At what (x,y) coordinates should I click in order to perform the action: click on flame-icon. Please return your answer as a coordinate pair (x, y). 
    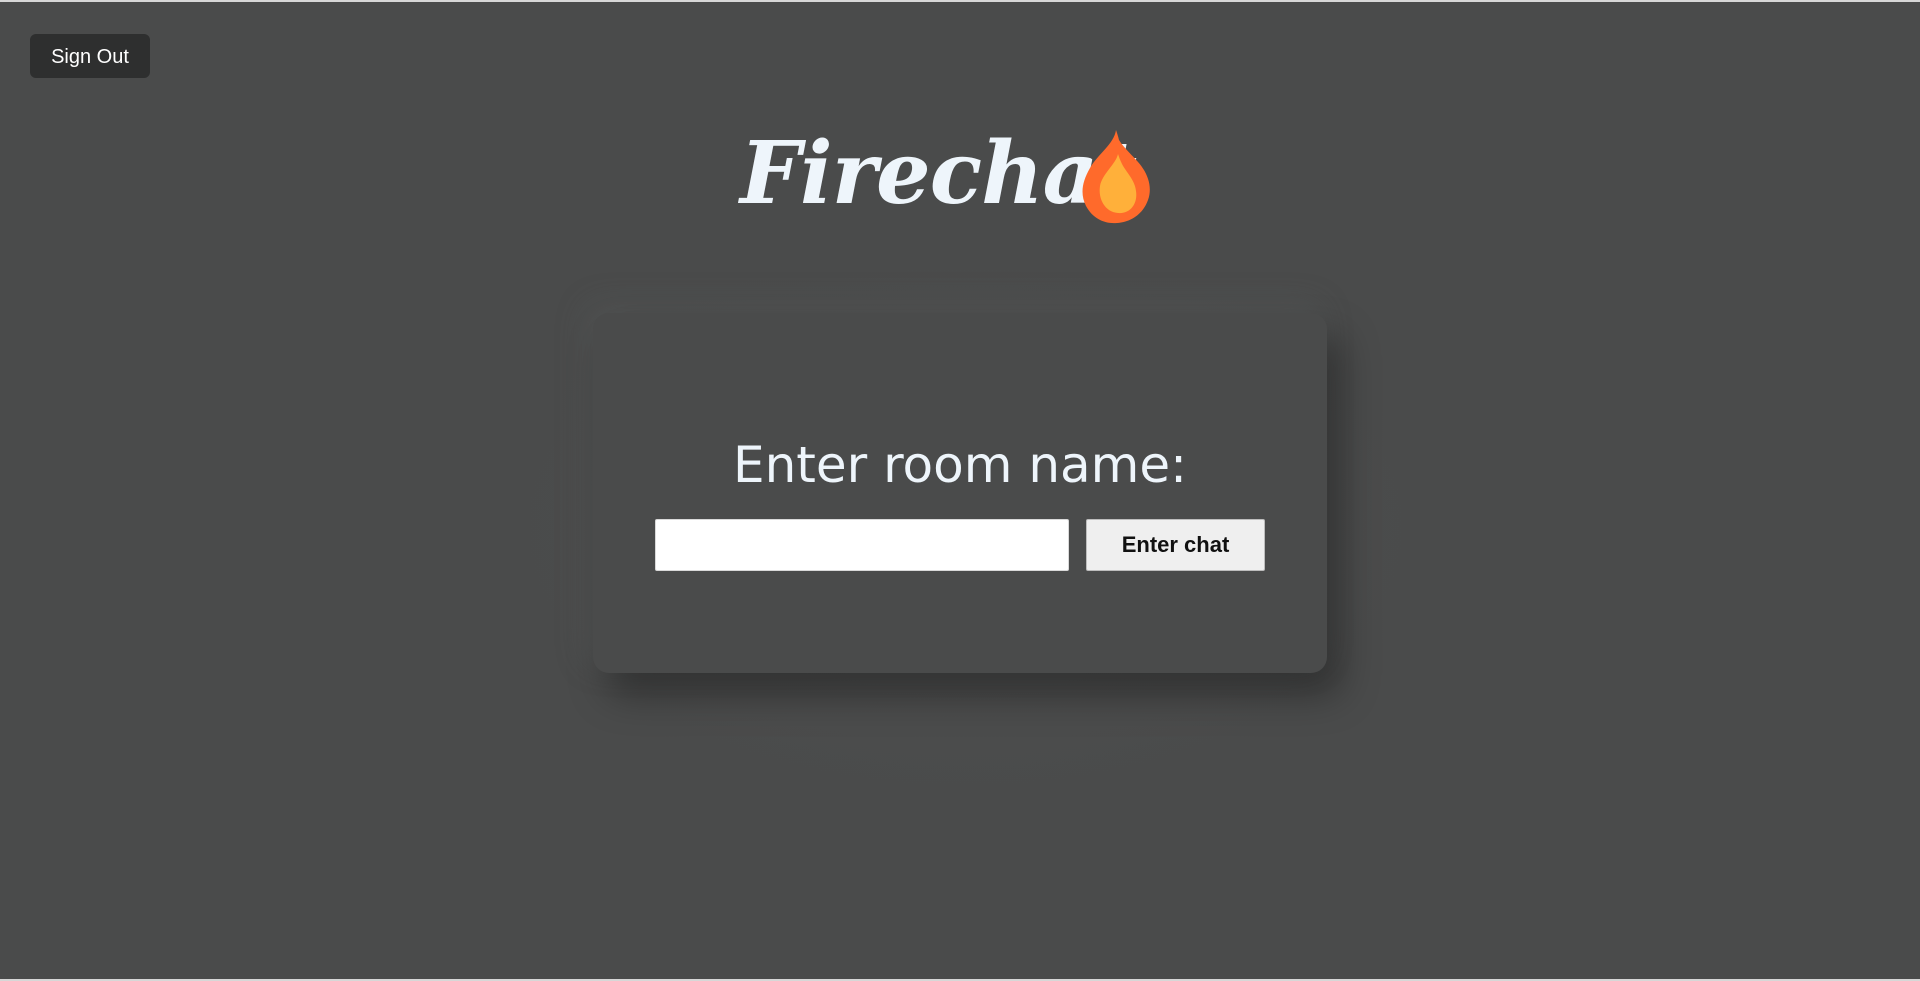
    Looking at the image, I should click on (1117, 176).